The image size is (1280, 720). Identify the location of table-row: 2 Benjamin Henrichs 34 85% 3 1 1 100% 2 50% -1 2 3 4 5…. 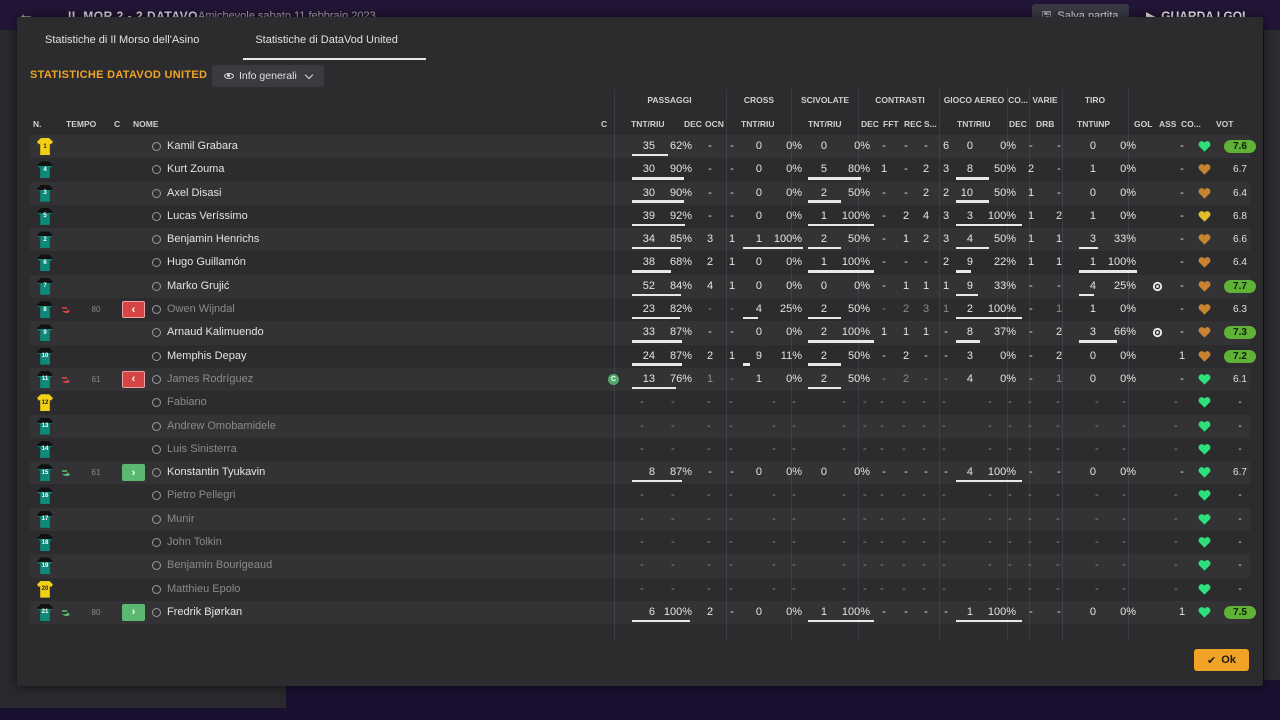
(640, 239).